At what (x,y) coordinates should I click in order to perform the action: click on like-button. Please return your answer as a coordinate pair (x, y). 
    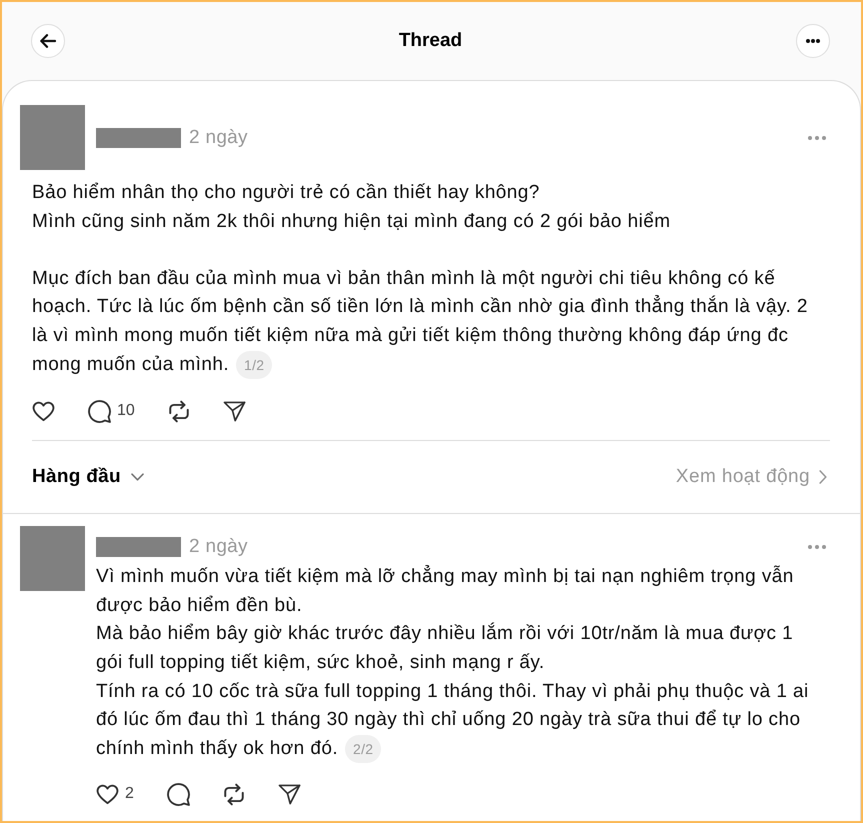
    Looking at the image, I should click on (43, 411).